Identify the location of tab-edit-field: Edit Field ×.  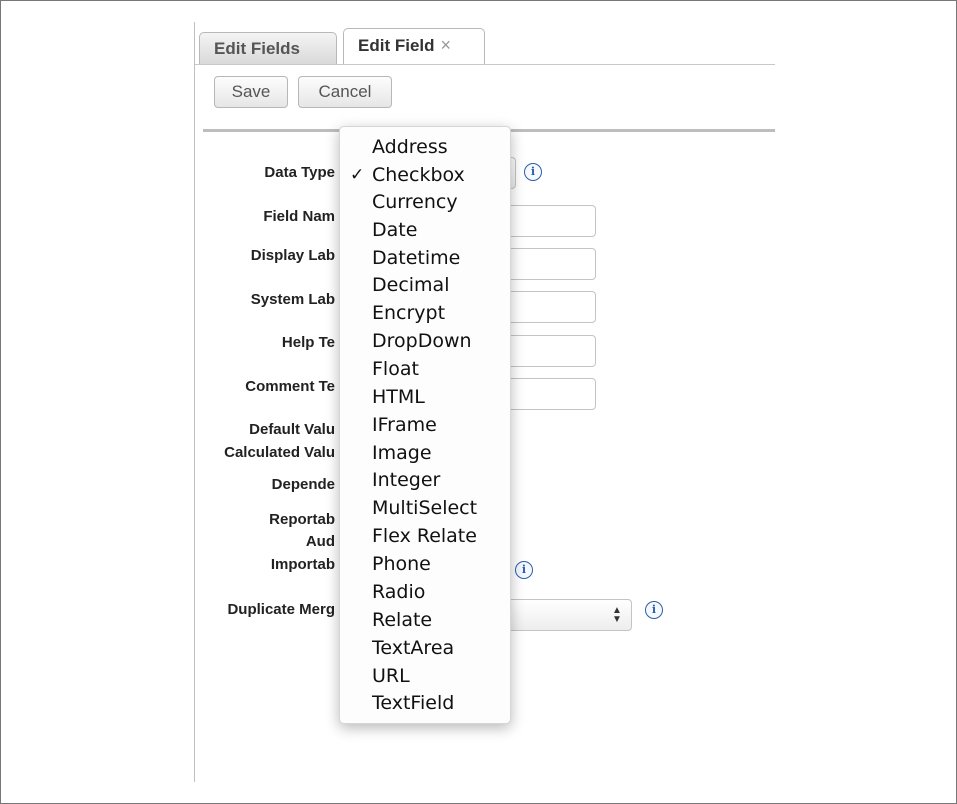
(414, 46).